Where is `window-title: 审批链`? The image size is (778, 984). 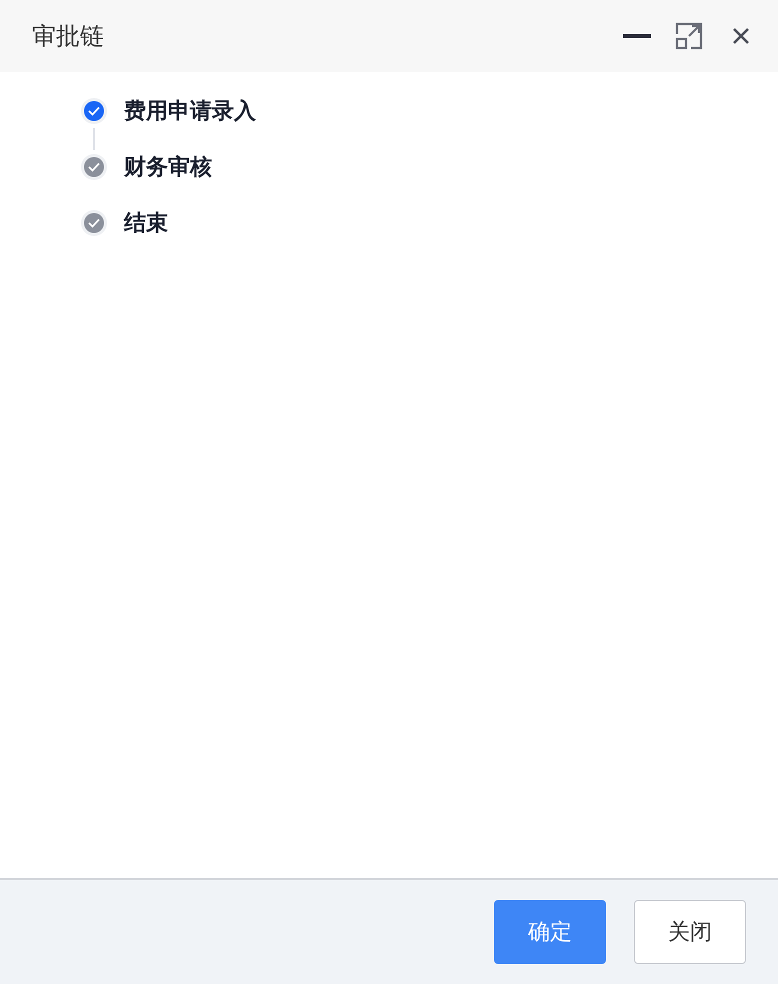 window-title: 审批链 is located at coordinates (68, 36).